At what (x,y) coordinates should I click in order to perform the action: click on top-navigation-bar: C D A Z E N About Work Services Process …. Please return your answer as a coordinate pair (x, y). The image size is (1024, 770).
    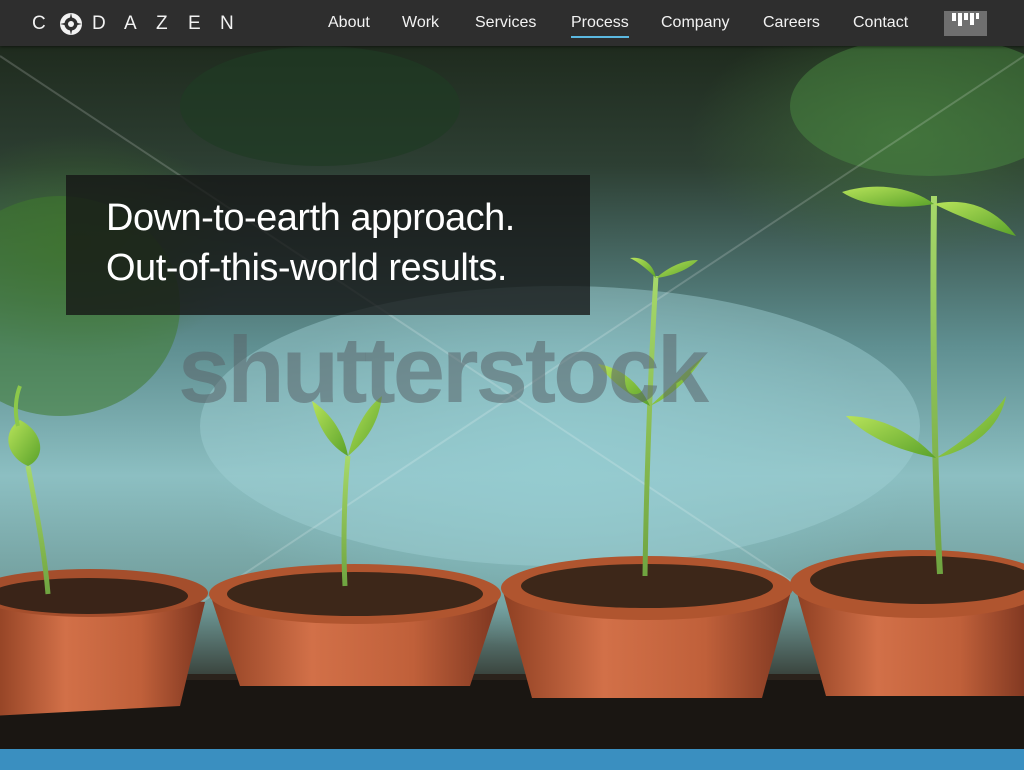
    Looking at the image, I should click on (512, 23).